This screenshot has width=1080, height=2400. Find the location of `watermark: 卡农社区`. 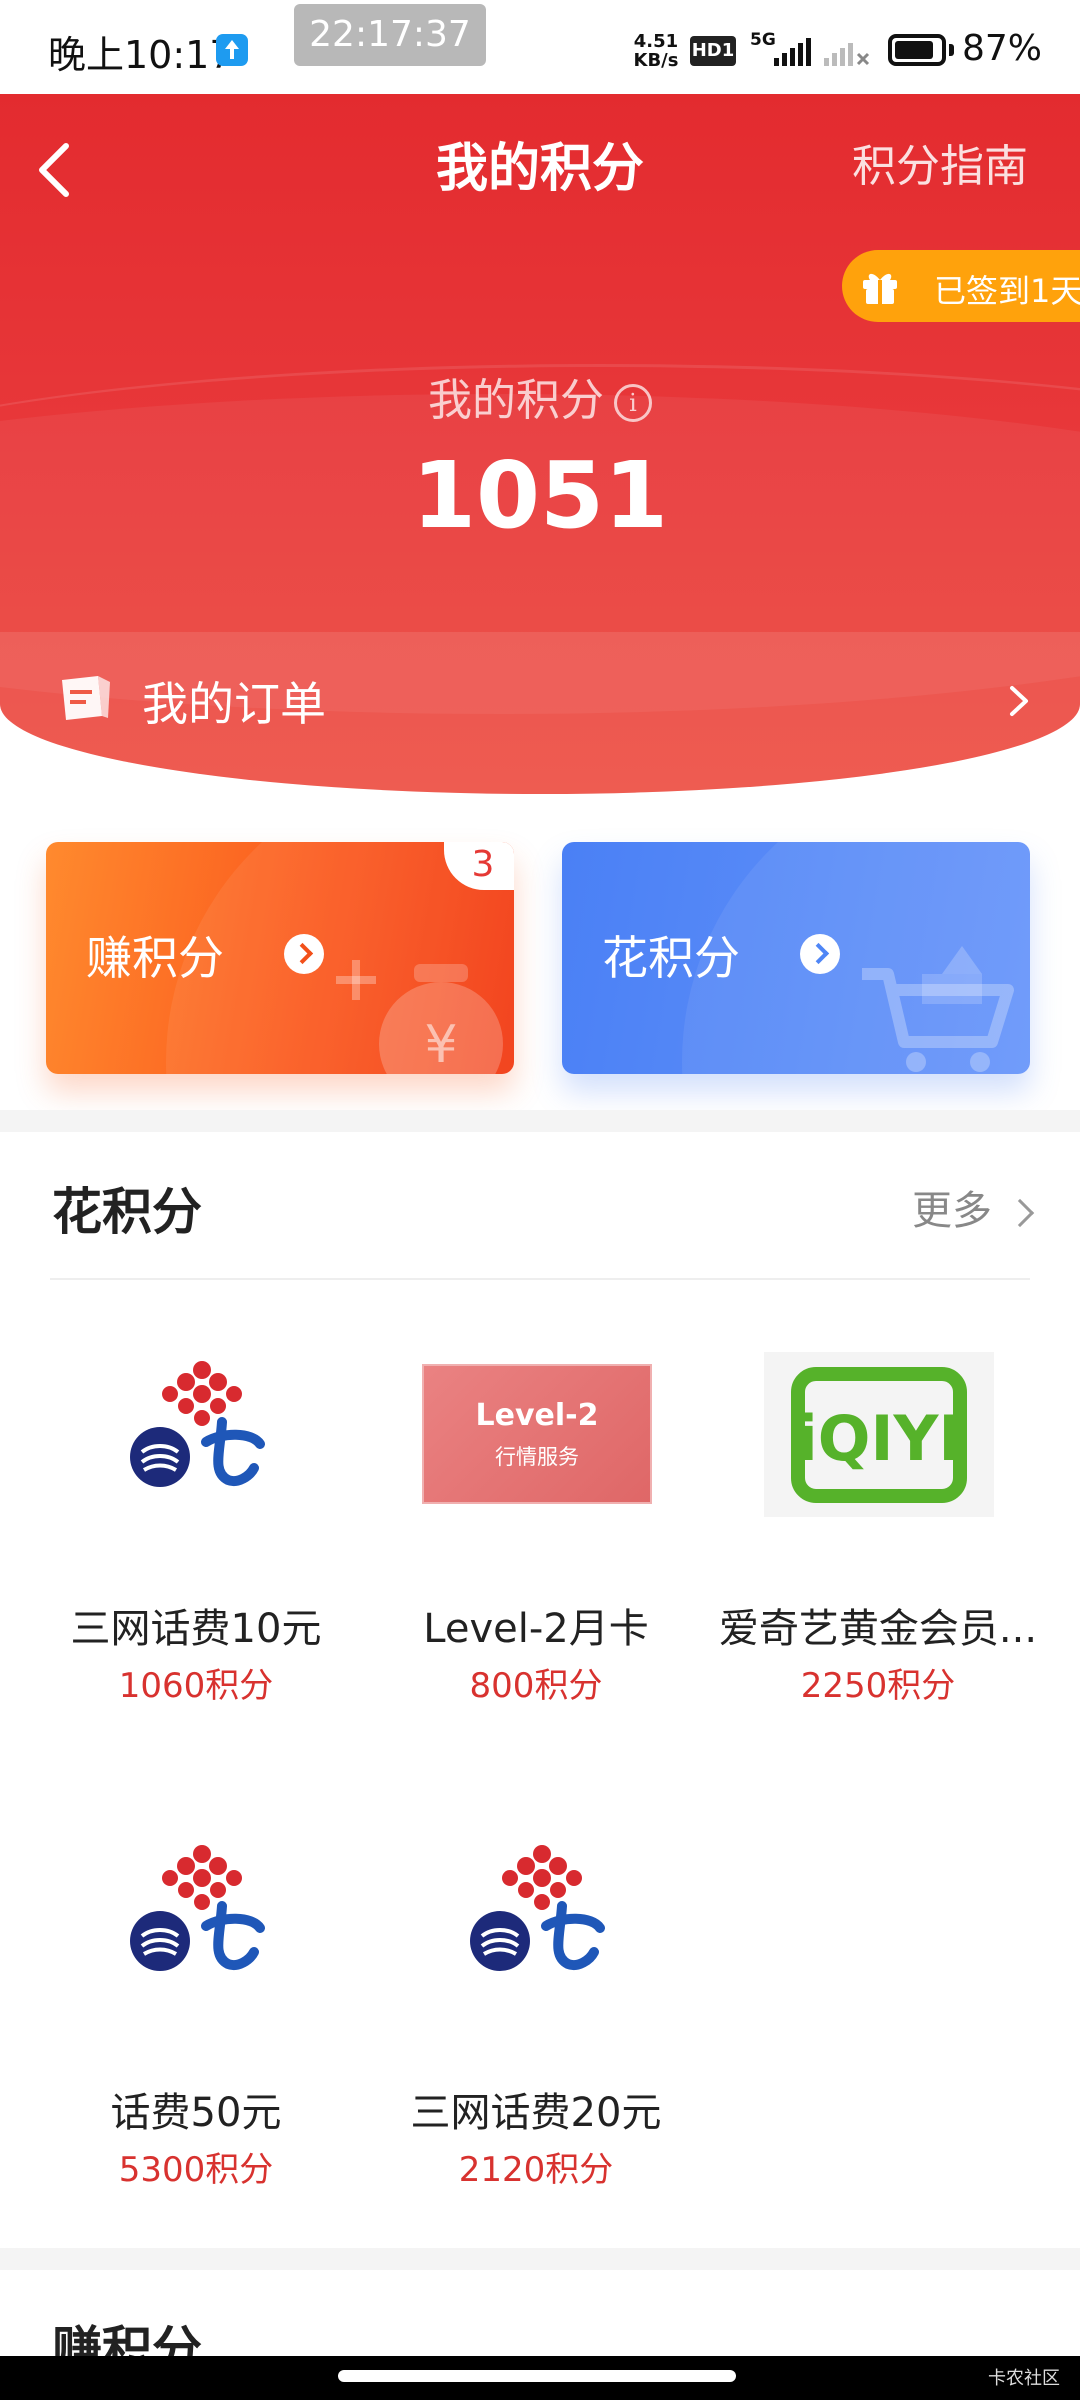

watermark: 卡农社区 is located at coordinates (1024, 2378).